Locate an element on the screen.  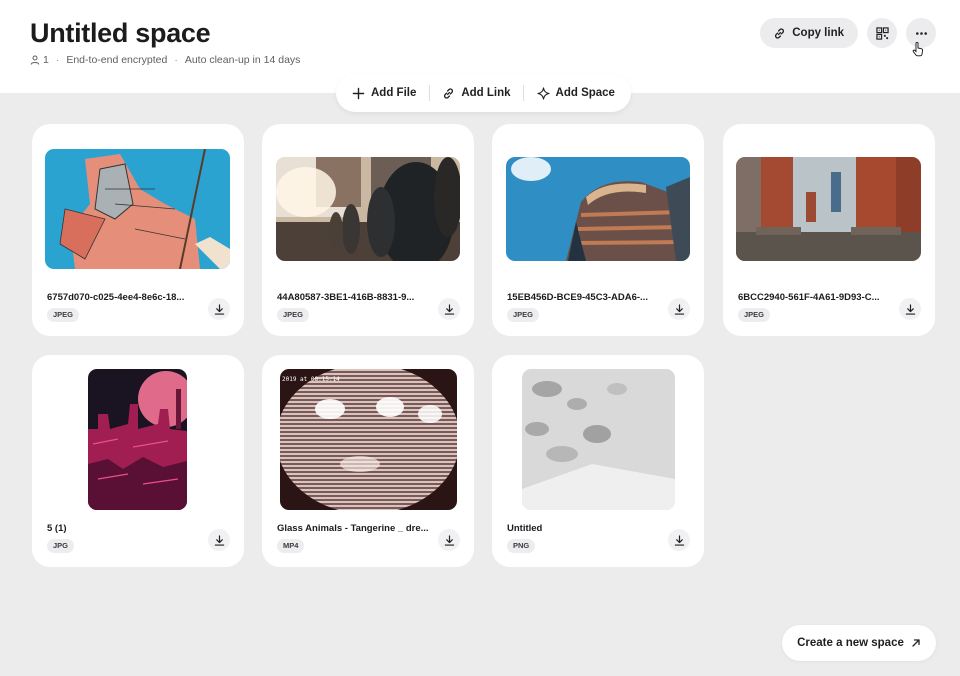
more-horizontal-icon is located at coordinates (921, 33).